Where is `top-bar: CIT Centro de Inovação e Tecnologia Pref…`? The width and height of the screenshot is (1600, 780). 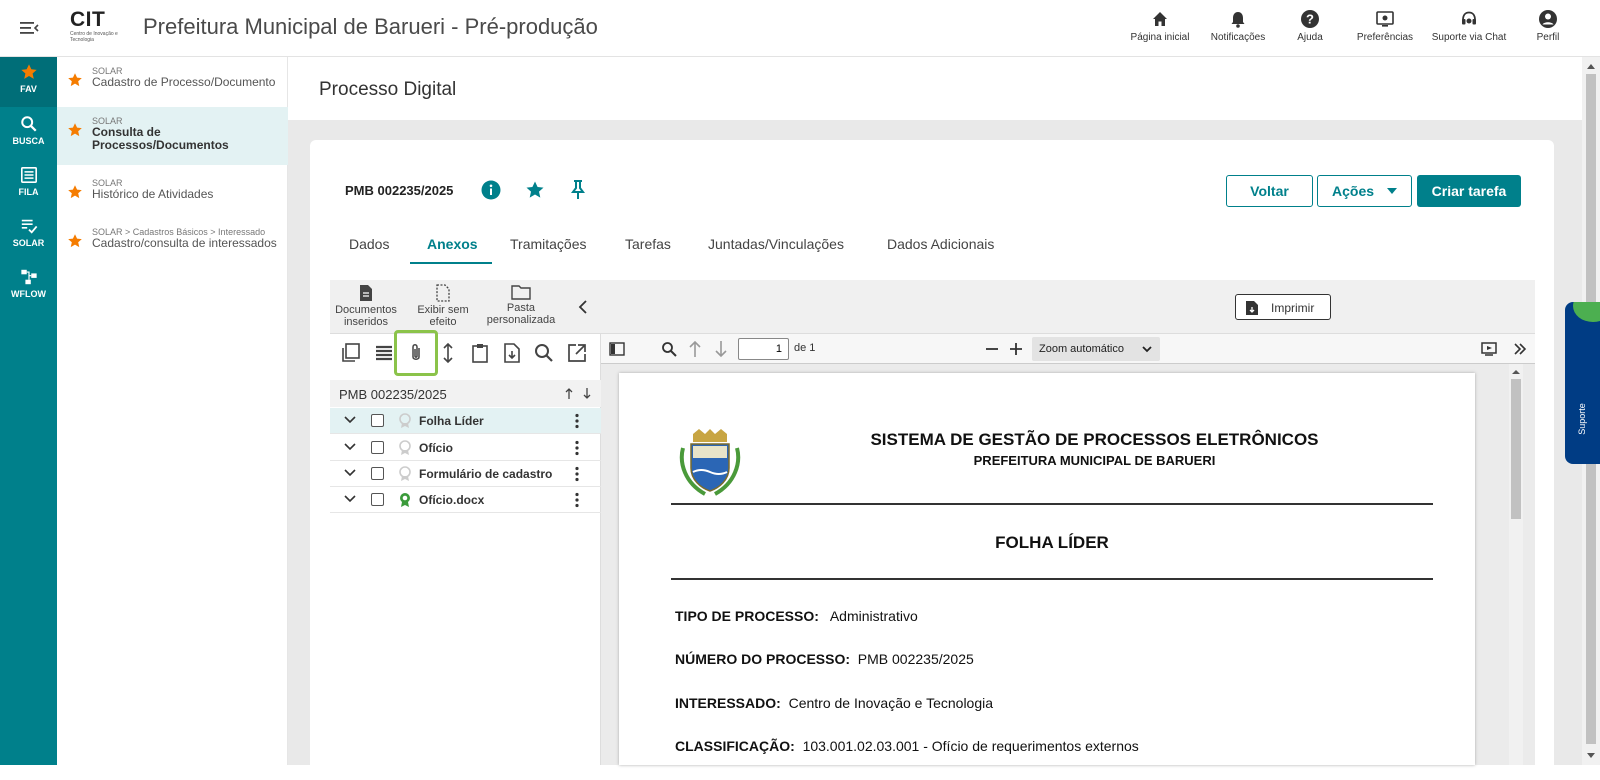 top-bar: CIT Centro de Inovação e Tecnologia Pref… is located at coordinates (800, 28).